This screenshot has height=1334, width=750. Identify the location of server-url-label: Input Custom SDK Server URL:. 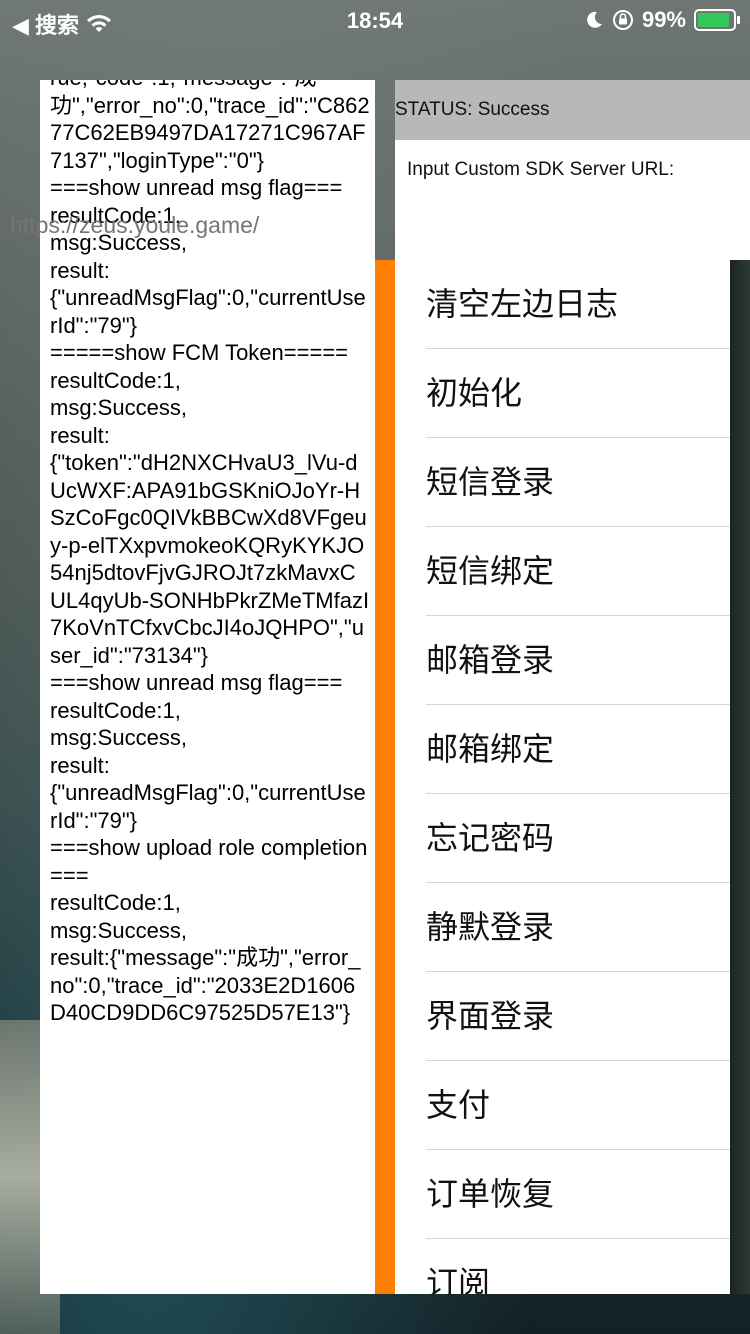
(541, 169).